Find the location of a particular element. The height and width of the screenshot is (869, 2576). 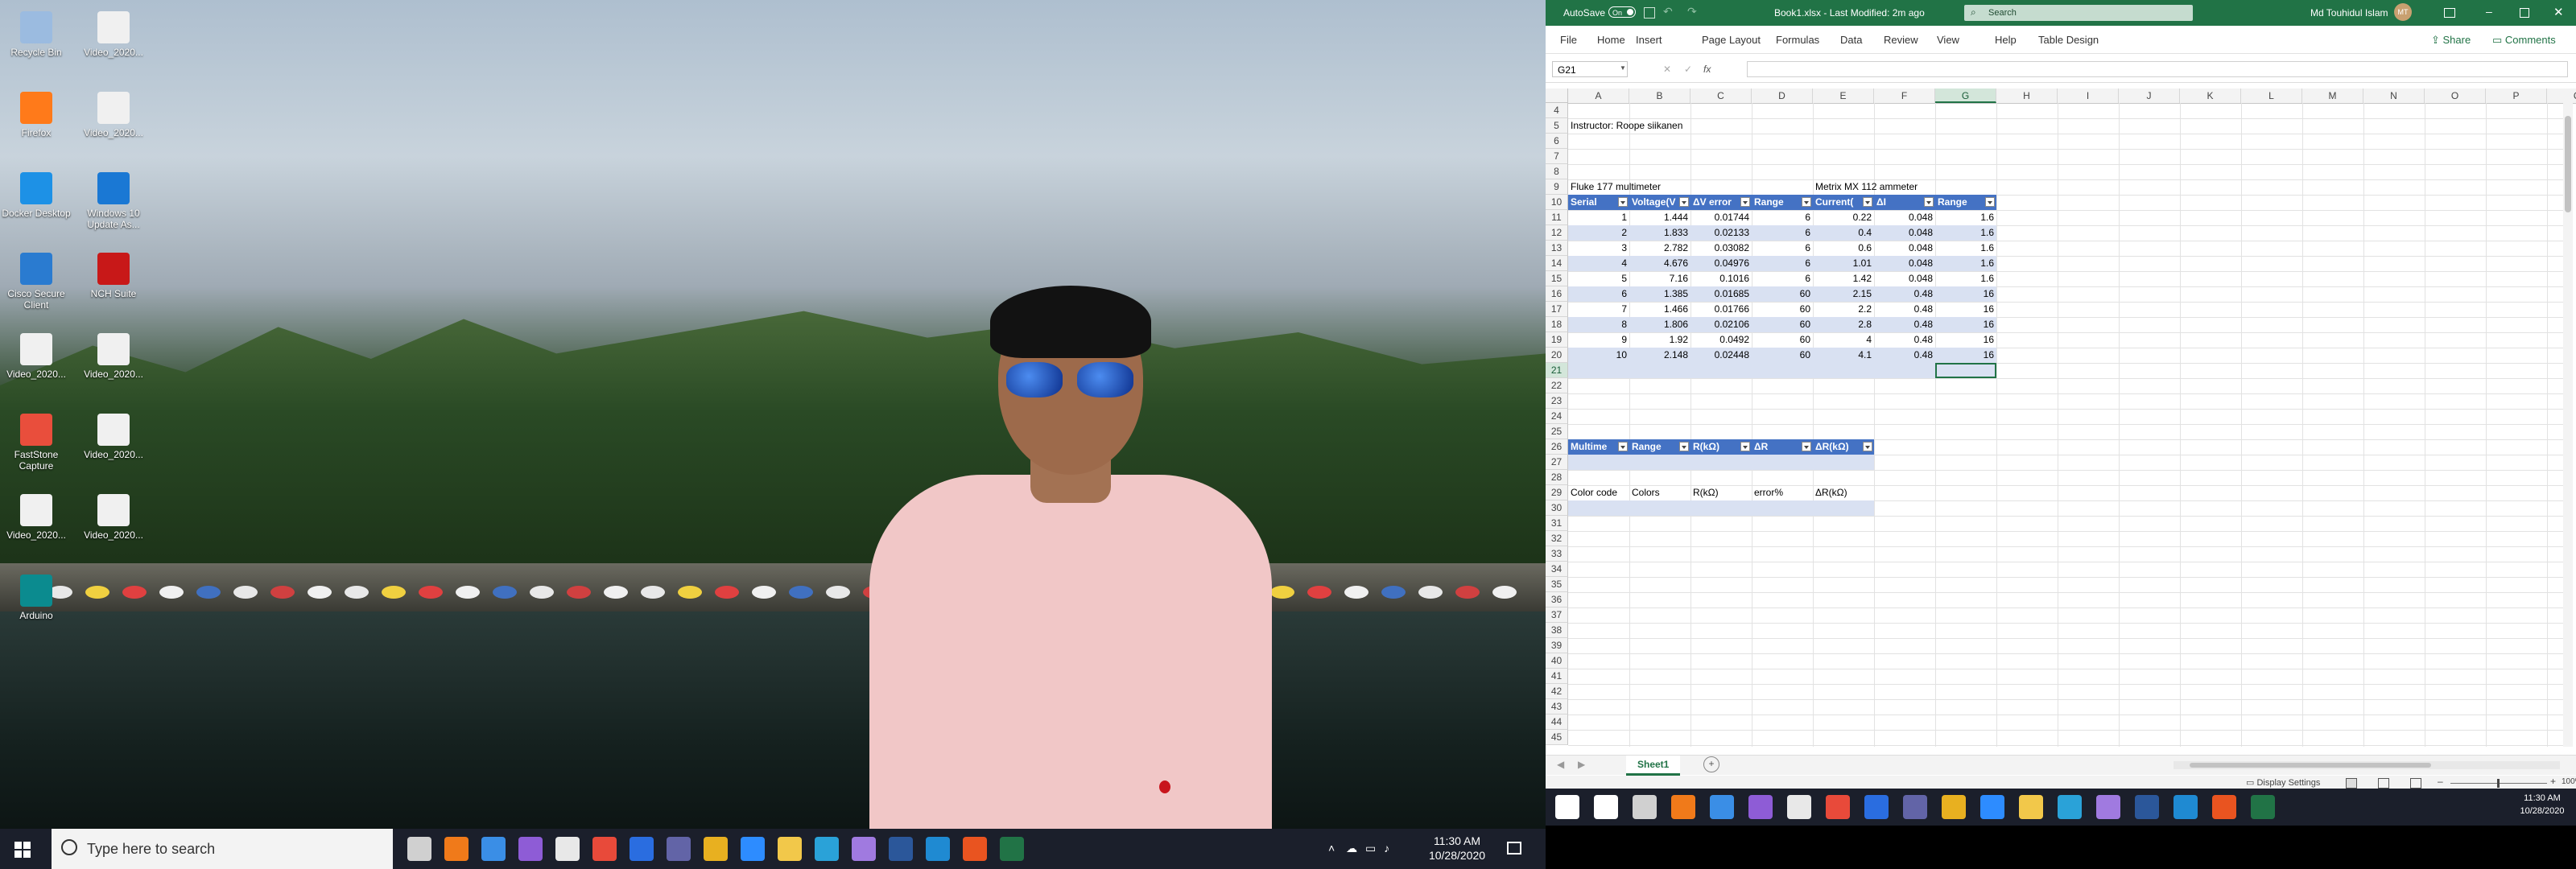

clock-right: 11:30 AM 10/28/2020 is located at coordinates (2542, 805).